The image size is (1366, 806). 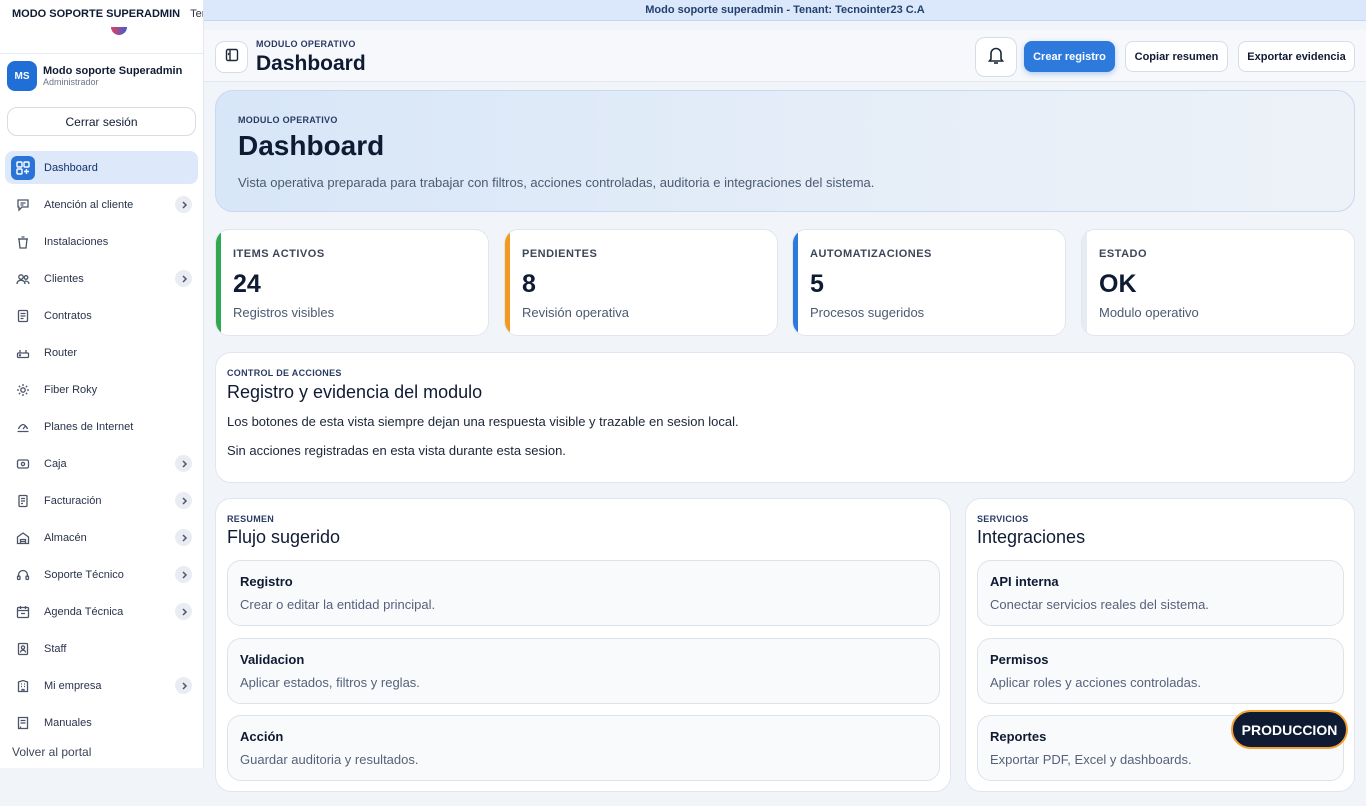 What do you see at coordinates (101, 352) in the screenshot?
I see `sidebar-item-router: Router` at bounding box center [101, 352].